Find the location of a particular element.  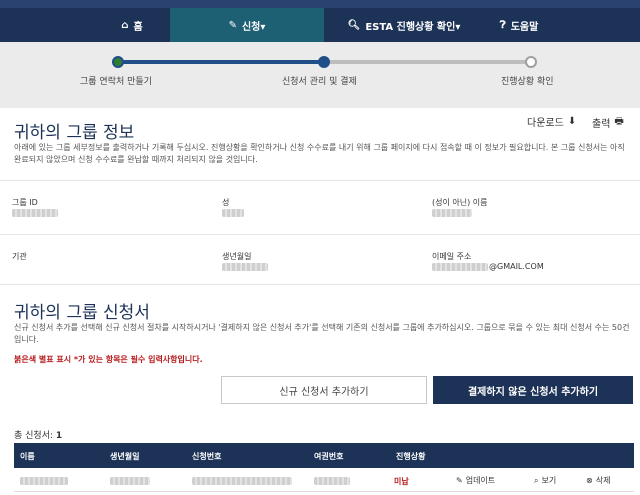

main-nav: ⌂ 홈 ✎ 신청▾ 🔍︎ ESTA 진행상황 확인▾ ❓︎ 도움말 is located at coordinates (320, 25).